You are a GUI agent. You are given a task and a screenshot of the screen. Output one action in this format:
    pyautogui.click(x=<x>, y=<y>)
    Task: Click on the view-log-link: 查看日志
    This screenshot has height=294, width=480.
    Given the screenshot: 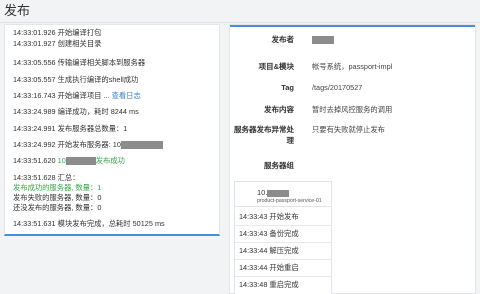 What is the action you would take?
    pyautogui.click(x=126, y=95)
    